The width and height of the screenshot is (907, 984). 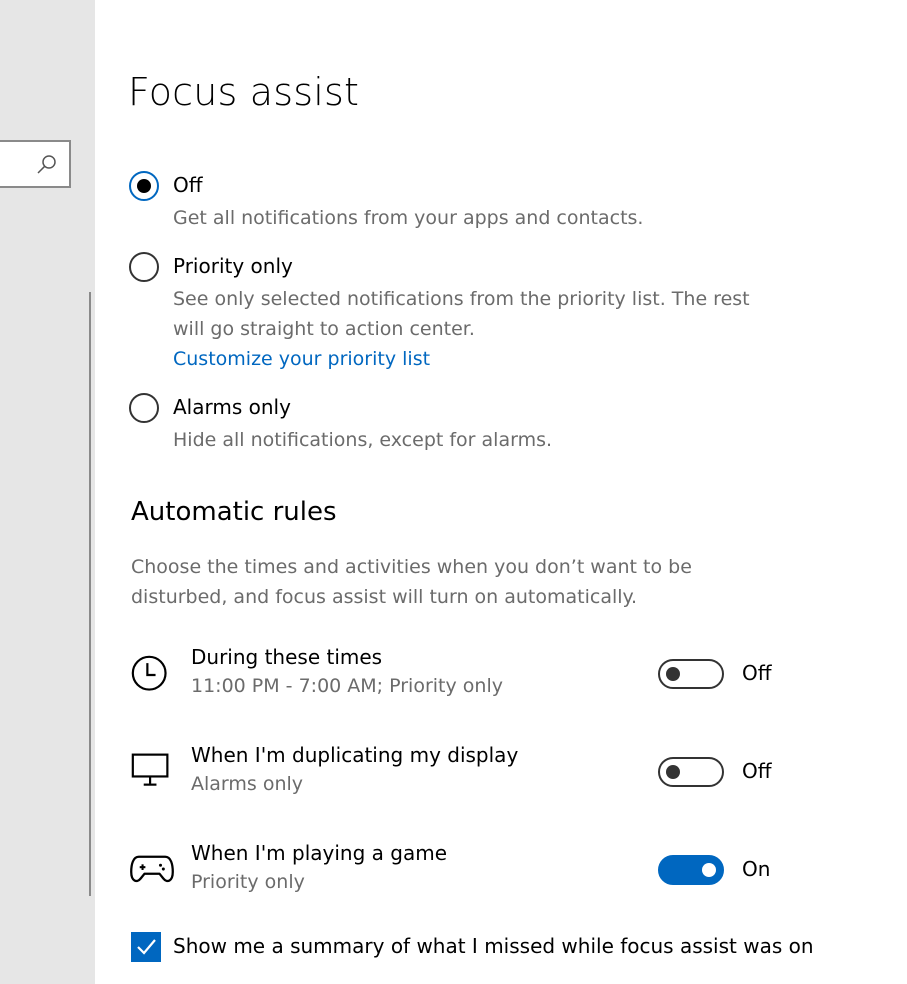 What do you see at coordinates (188, 185) in the screenshot?
I see `radio-label: Off` at bounding box center [188, 185].